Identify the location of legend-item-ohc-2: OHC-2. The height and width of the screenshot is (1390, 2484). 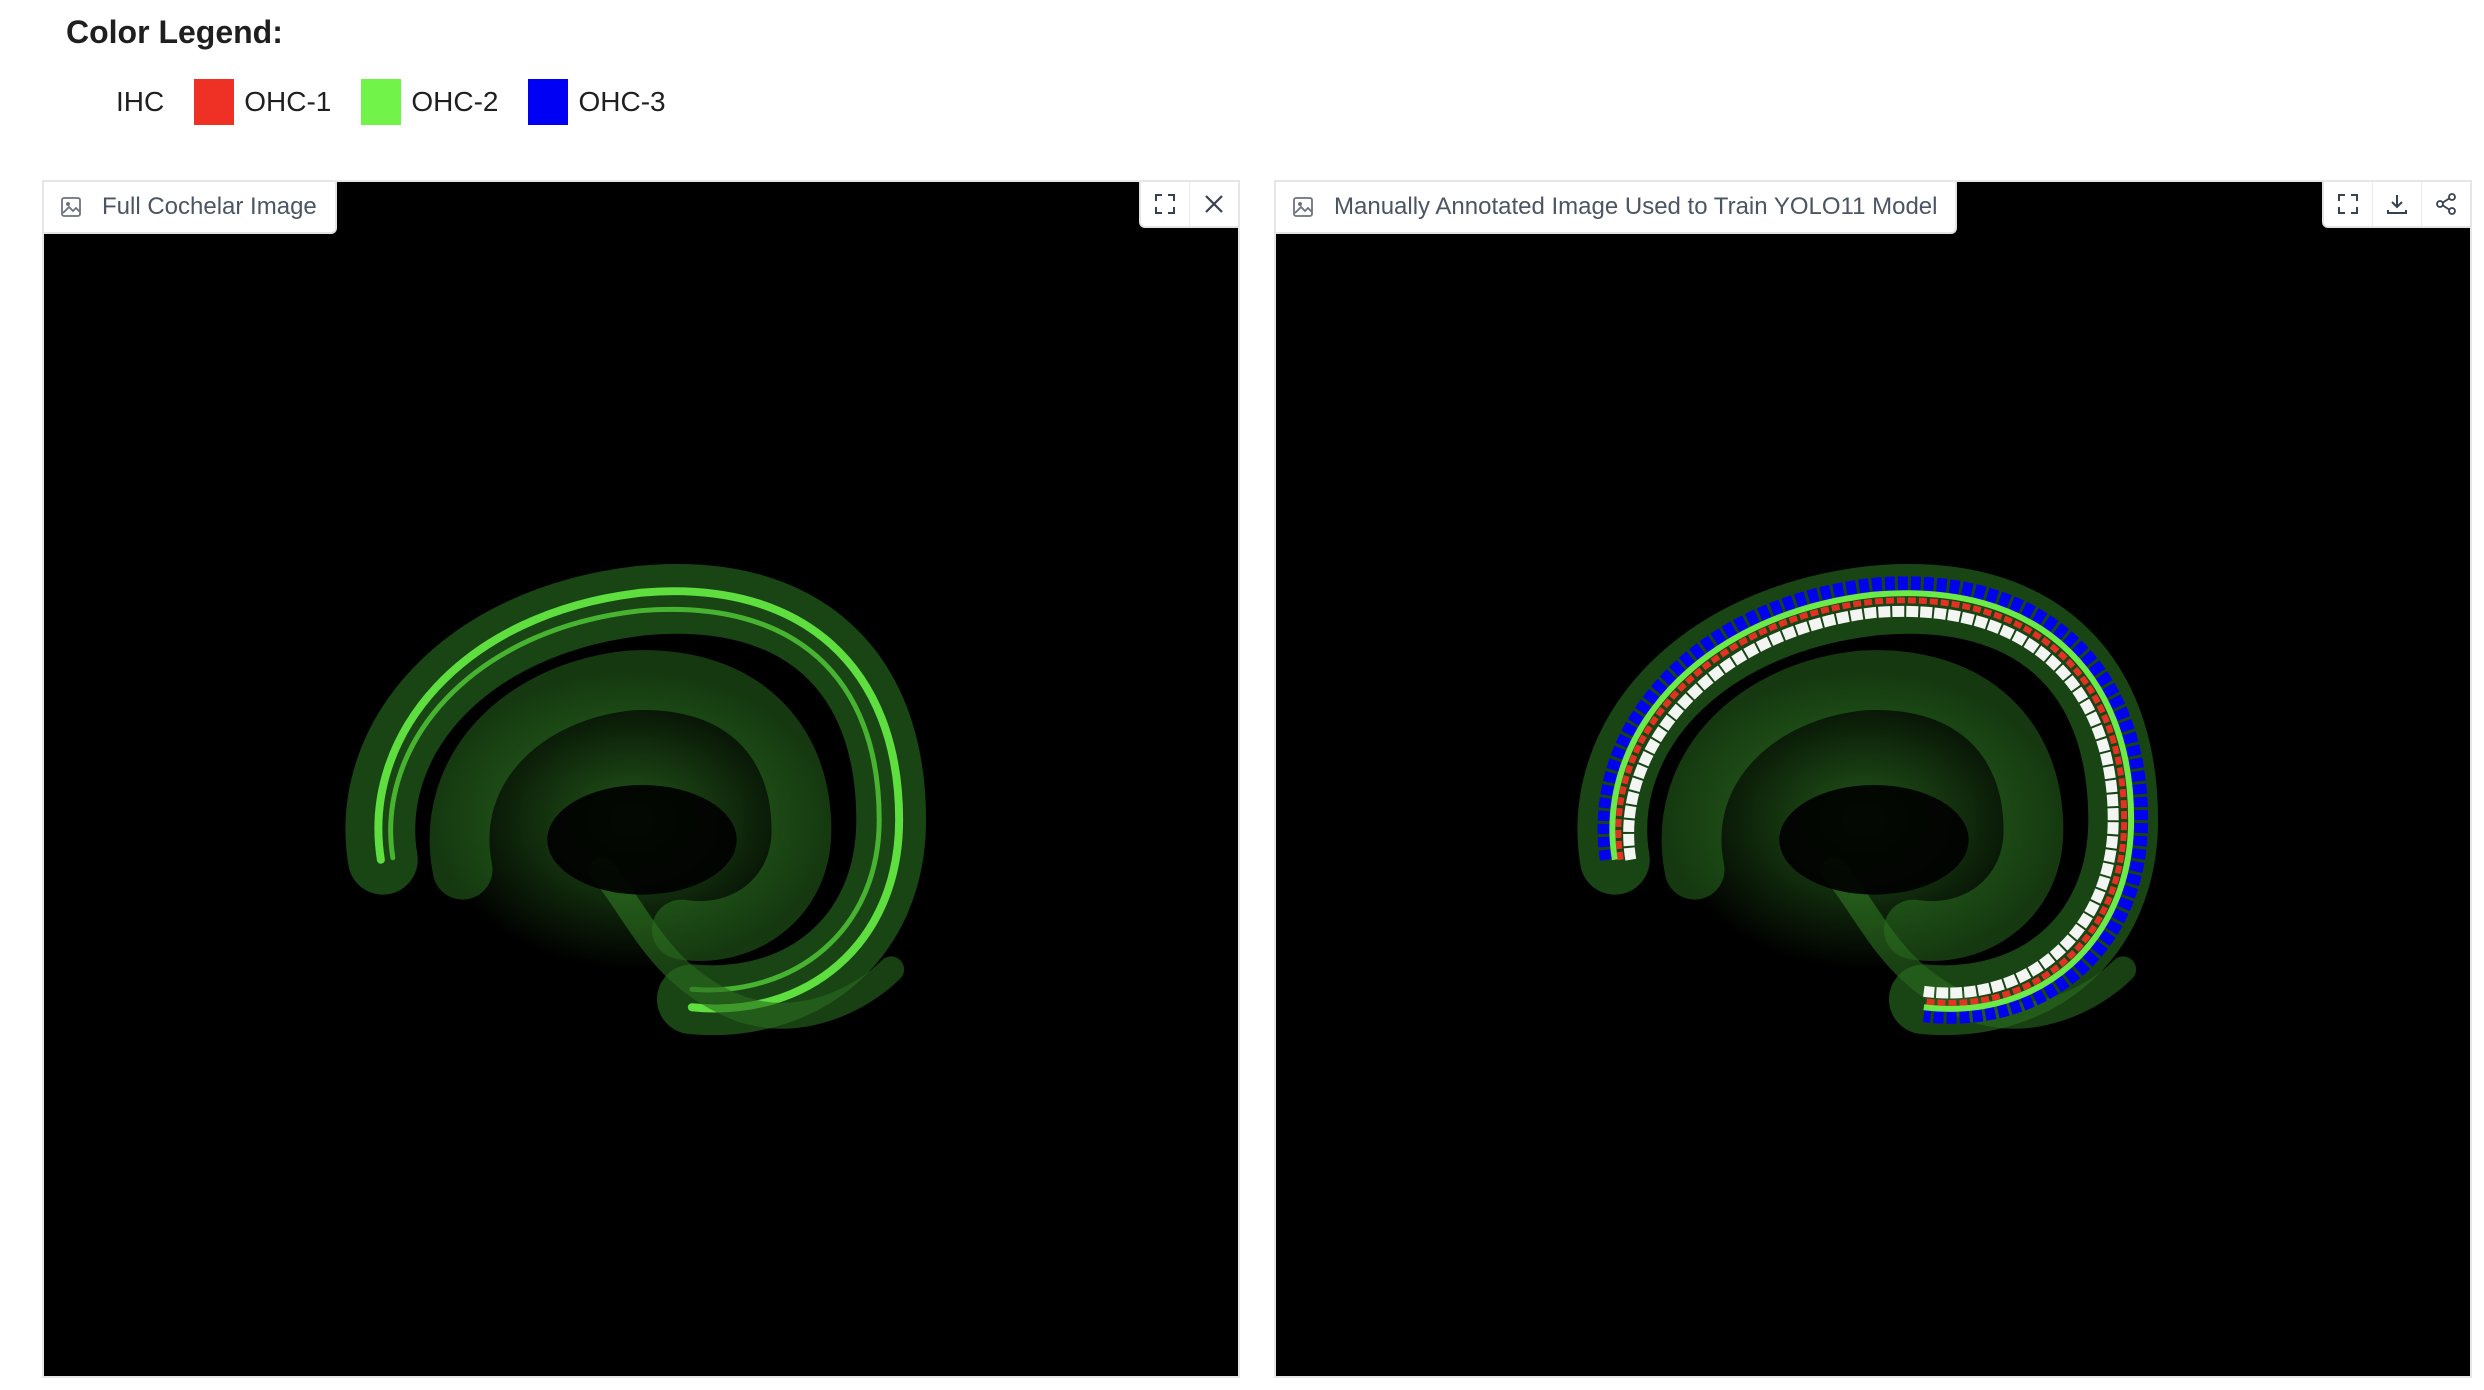
(444, 102).